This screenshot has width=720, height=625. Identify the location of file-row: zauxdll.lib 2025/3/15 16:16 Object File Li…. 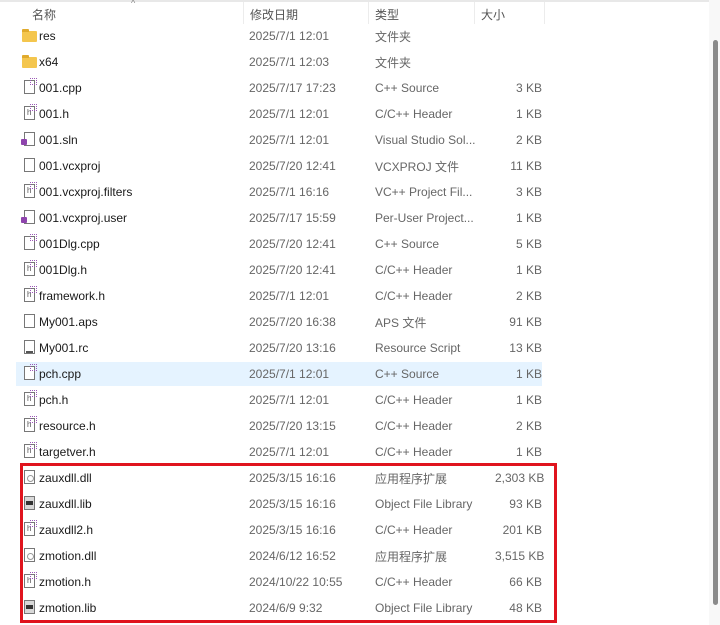
(279, 504).